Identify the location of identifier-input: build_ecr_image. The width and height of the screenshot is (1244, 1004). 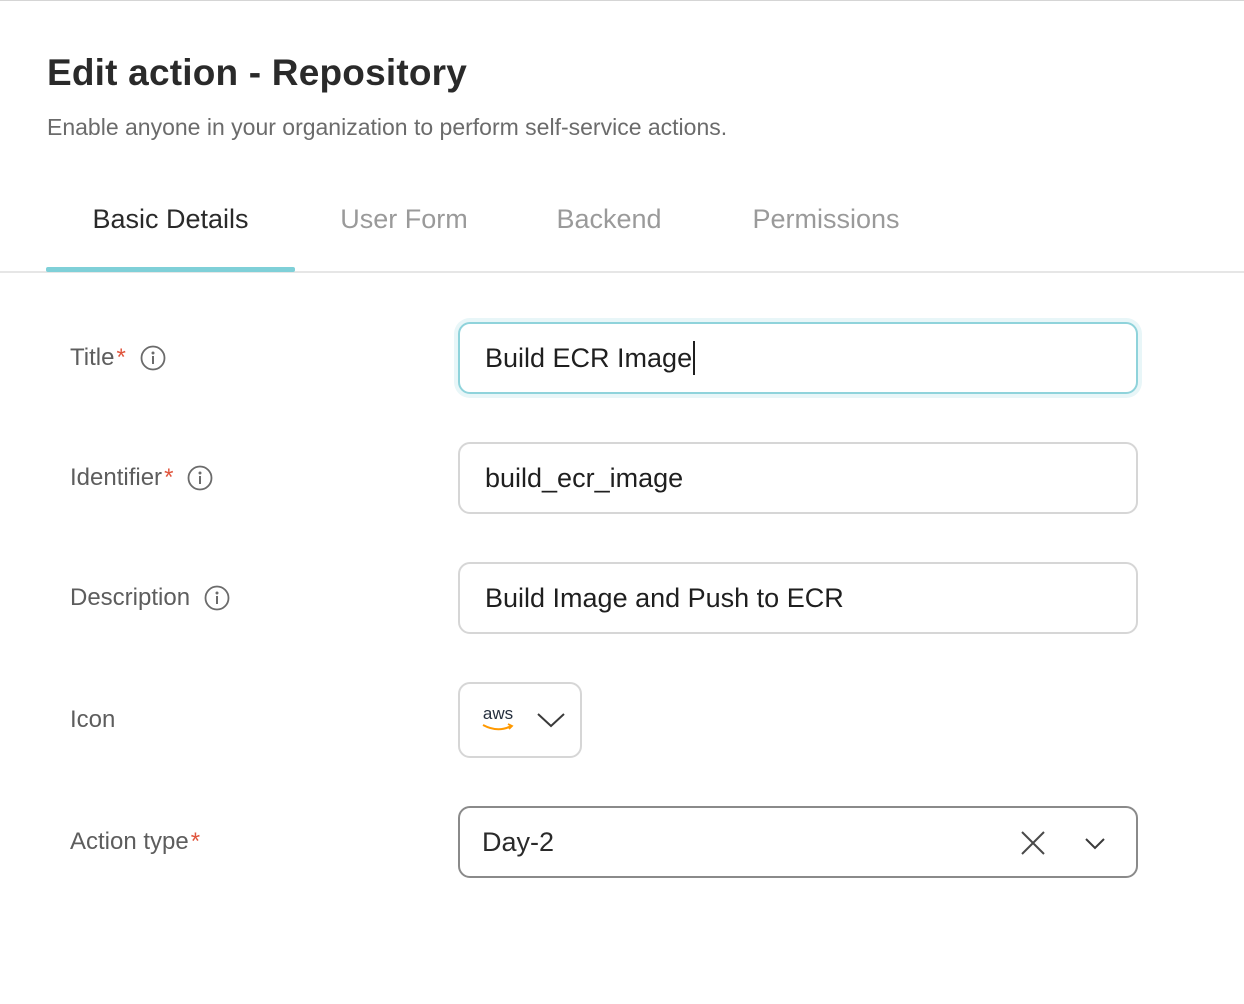
(798, 478).